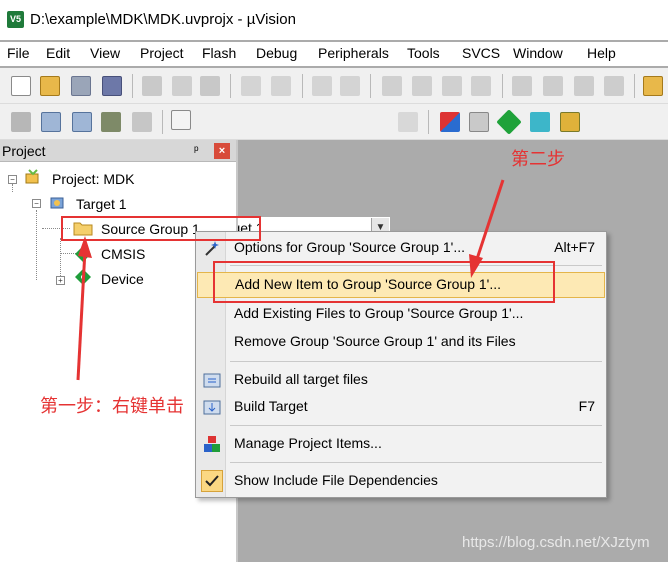 The image size is (668, 562). Describe the element at coordinates (538, 159) in the screenshot. I see `annotation-step2: 第二步` at that location.